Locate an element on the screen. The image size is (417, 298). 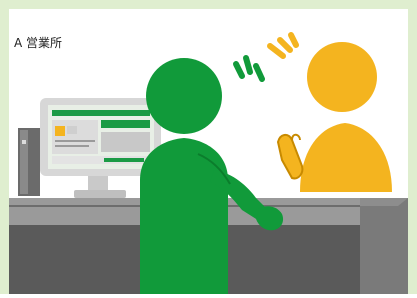
office-label: A 営業所 is located at coordinates (38, 43).